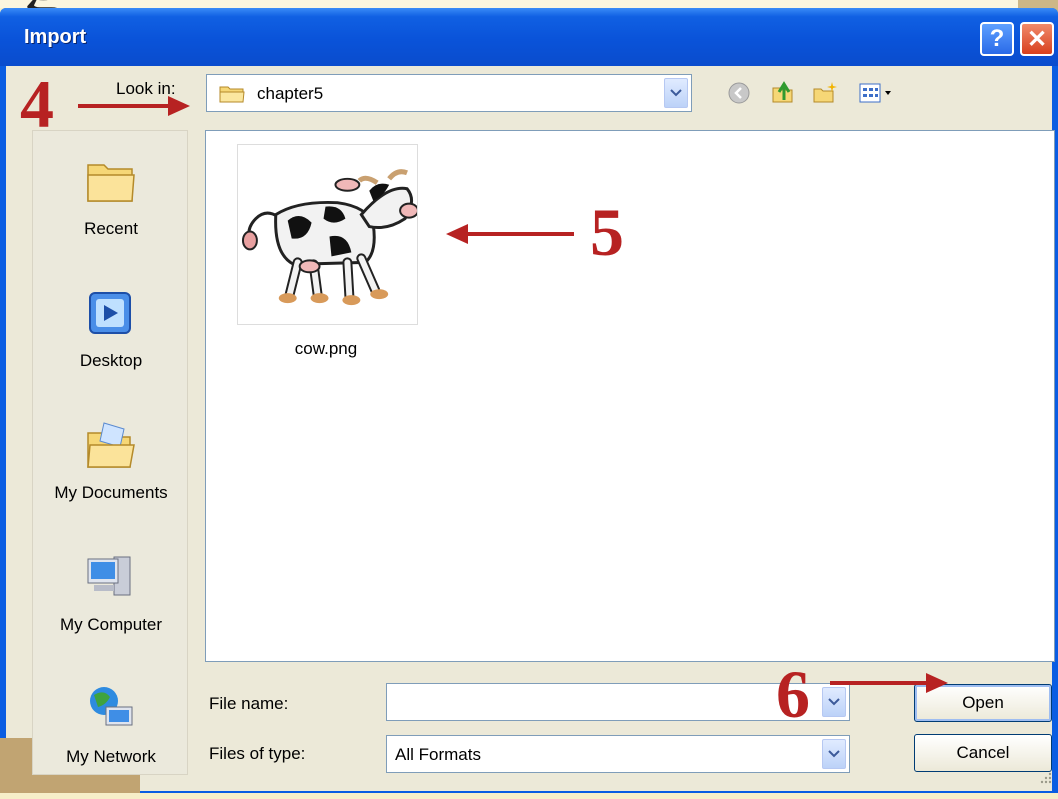  I want to click on up-folder-button, so click(783, 93).